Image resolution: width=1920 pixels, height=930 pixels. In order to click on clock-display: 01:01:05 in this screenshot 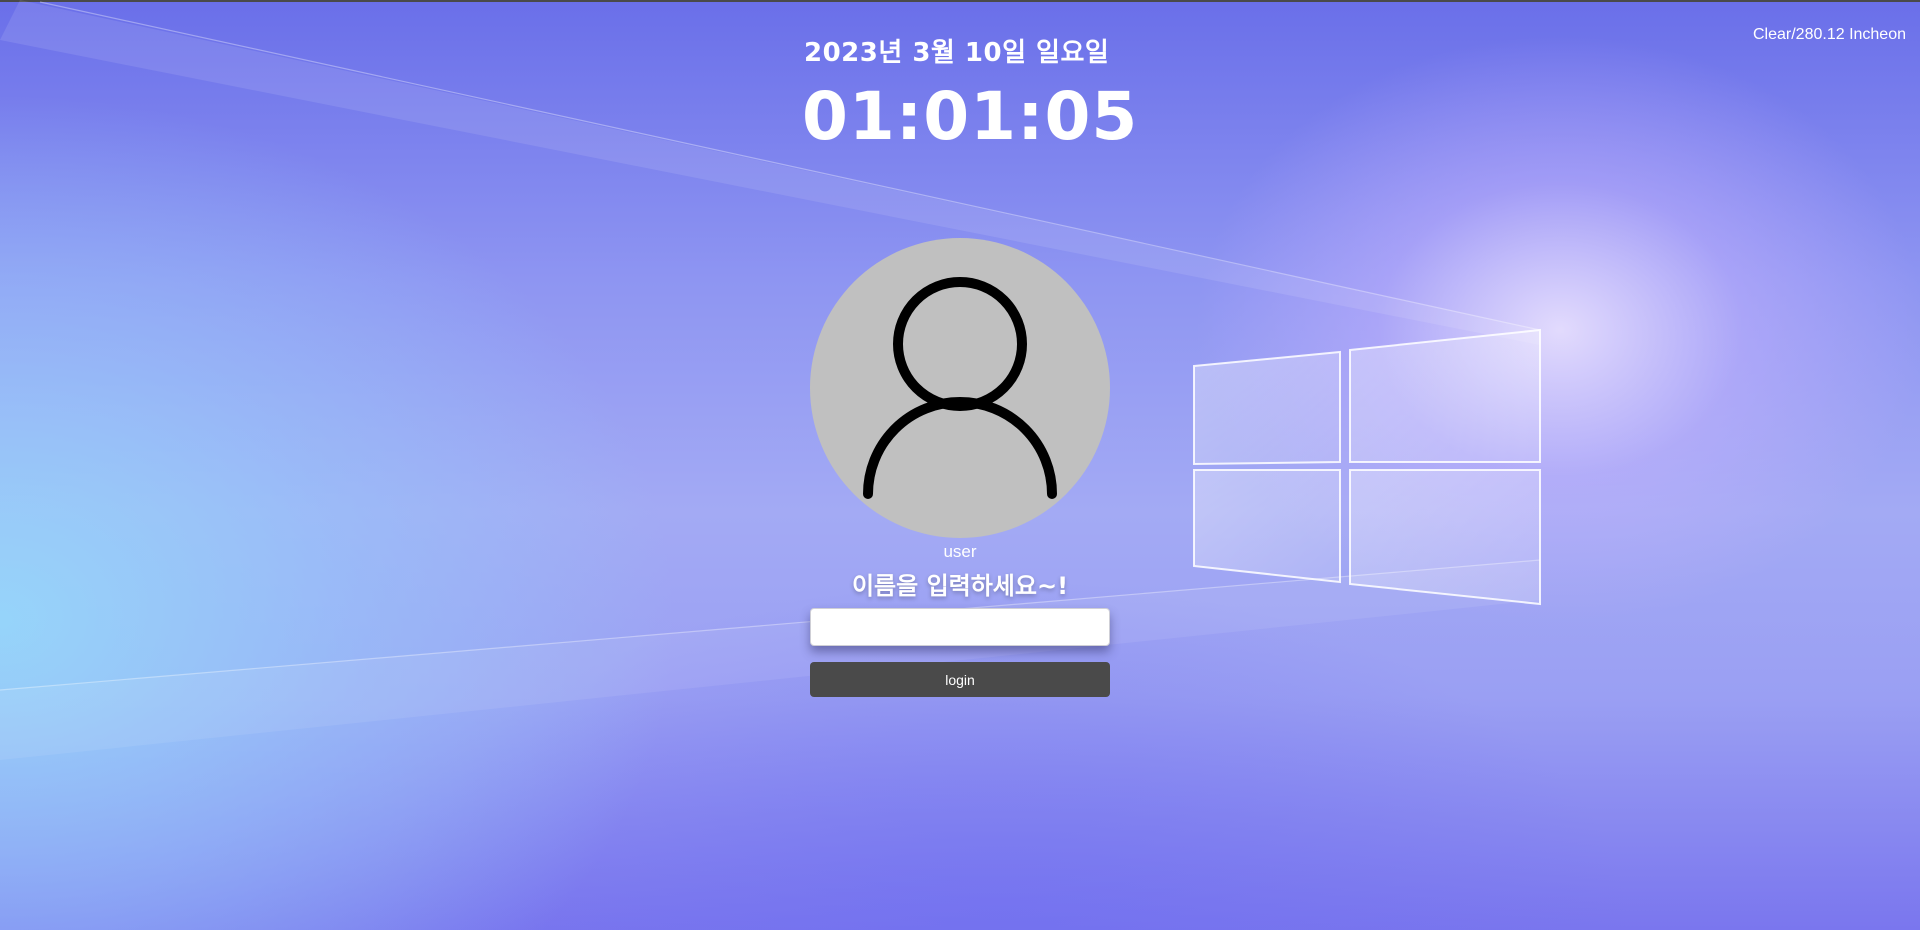, I will do `click(970, 116)`.